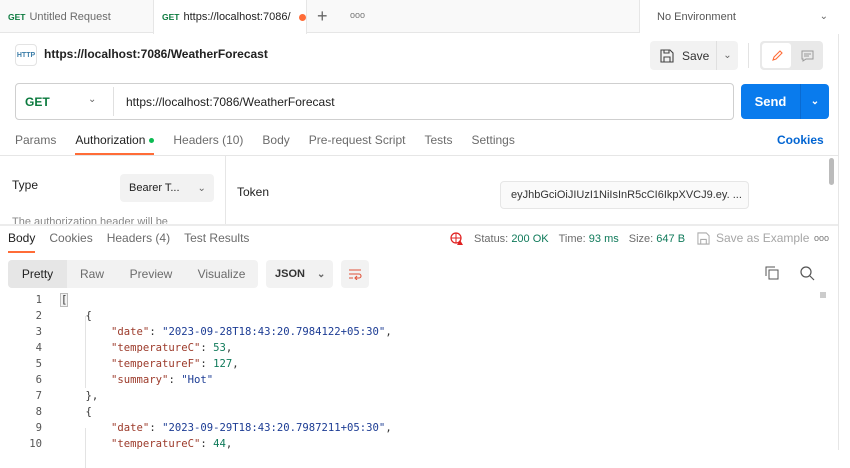  I want to click on code-line: 7 },, so click(410, 396).